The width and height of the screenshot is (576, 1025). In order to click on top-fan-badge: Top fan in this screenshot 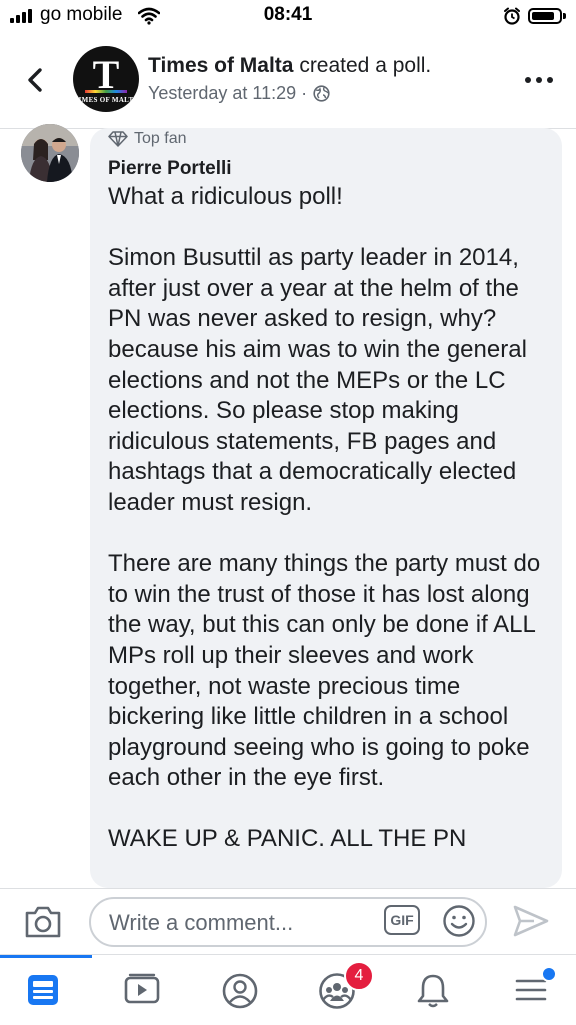, I will do `click(147, 139)`.